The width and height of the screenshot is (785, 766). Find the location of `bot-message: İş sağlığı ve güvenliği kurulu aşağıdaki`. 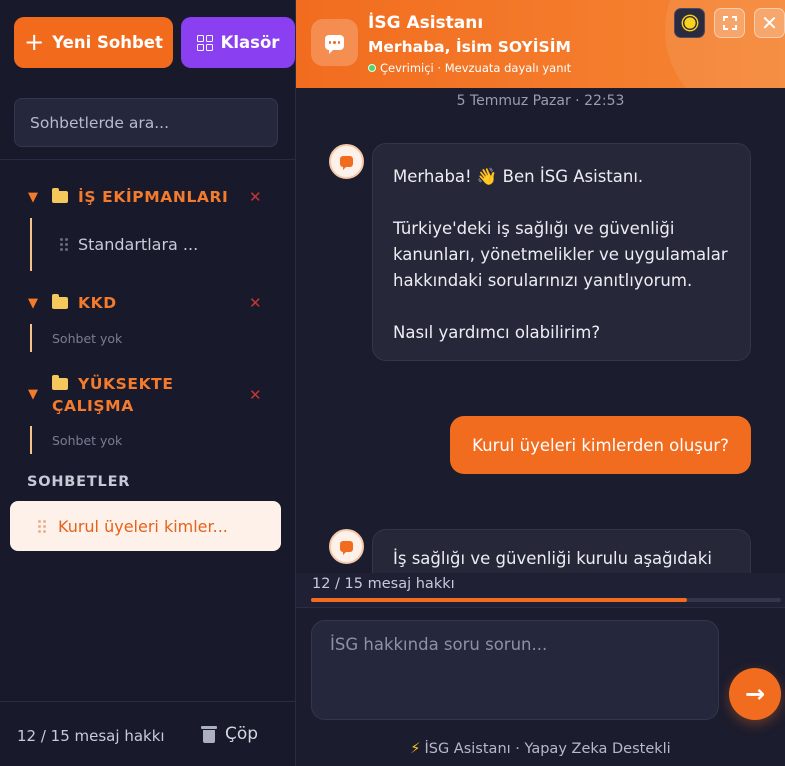

bot-message: İş sağlığı ve güvenliği kurulu aşağıdaki is located at coordinates (561, 551).